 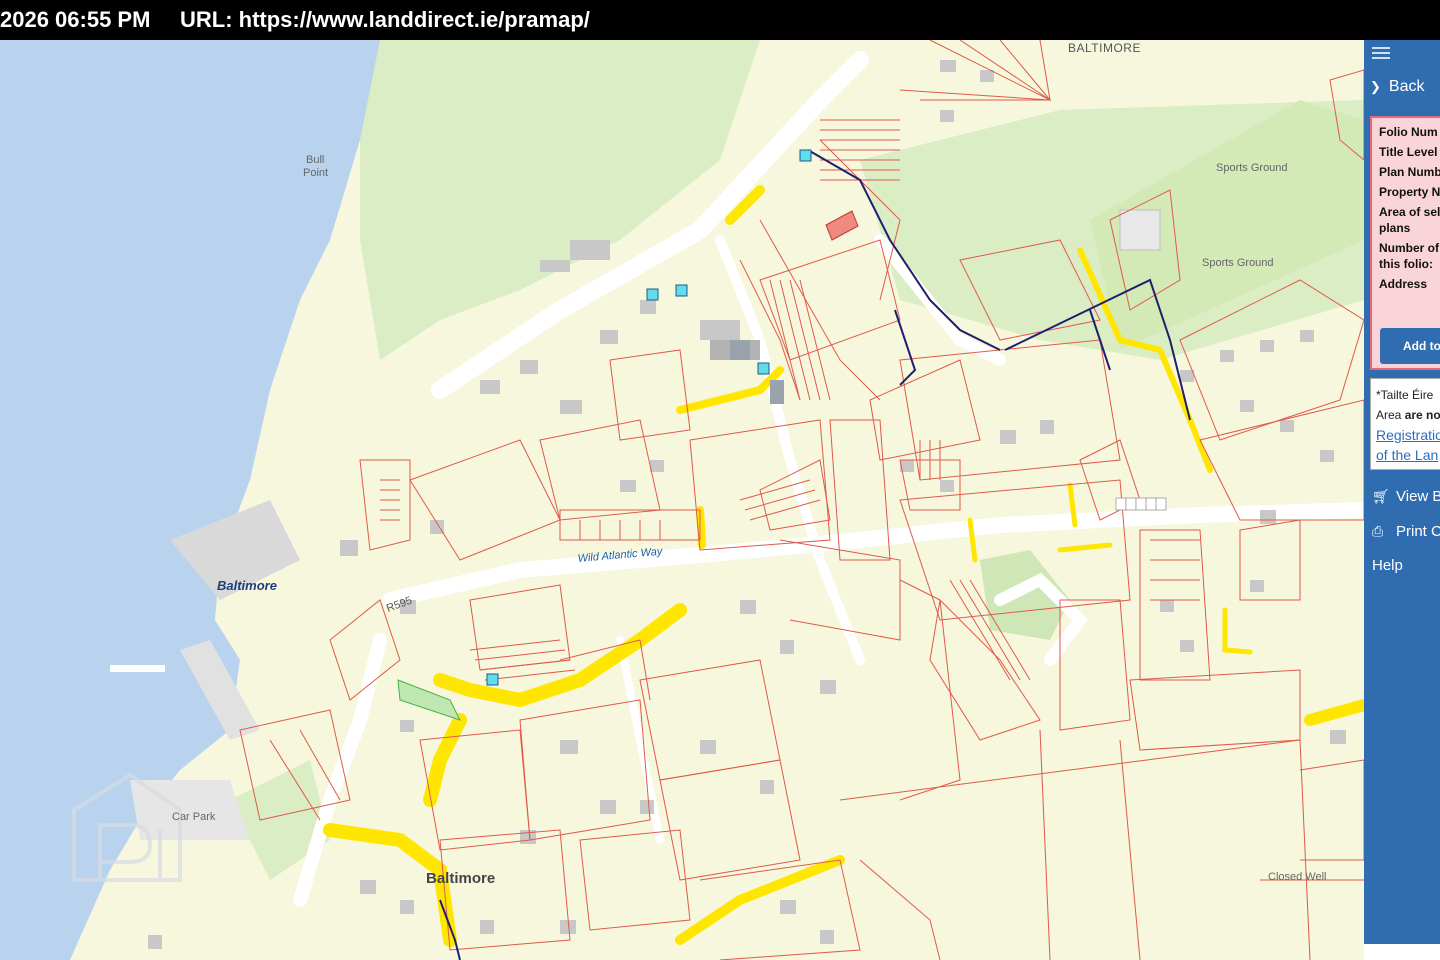 I want to click on map-label-car-park: Car Park, so click(x=194, y=817).